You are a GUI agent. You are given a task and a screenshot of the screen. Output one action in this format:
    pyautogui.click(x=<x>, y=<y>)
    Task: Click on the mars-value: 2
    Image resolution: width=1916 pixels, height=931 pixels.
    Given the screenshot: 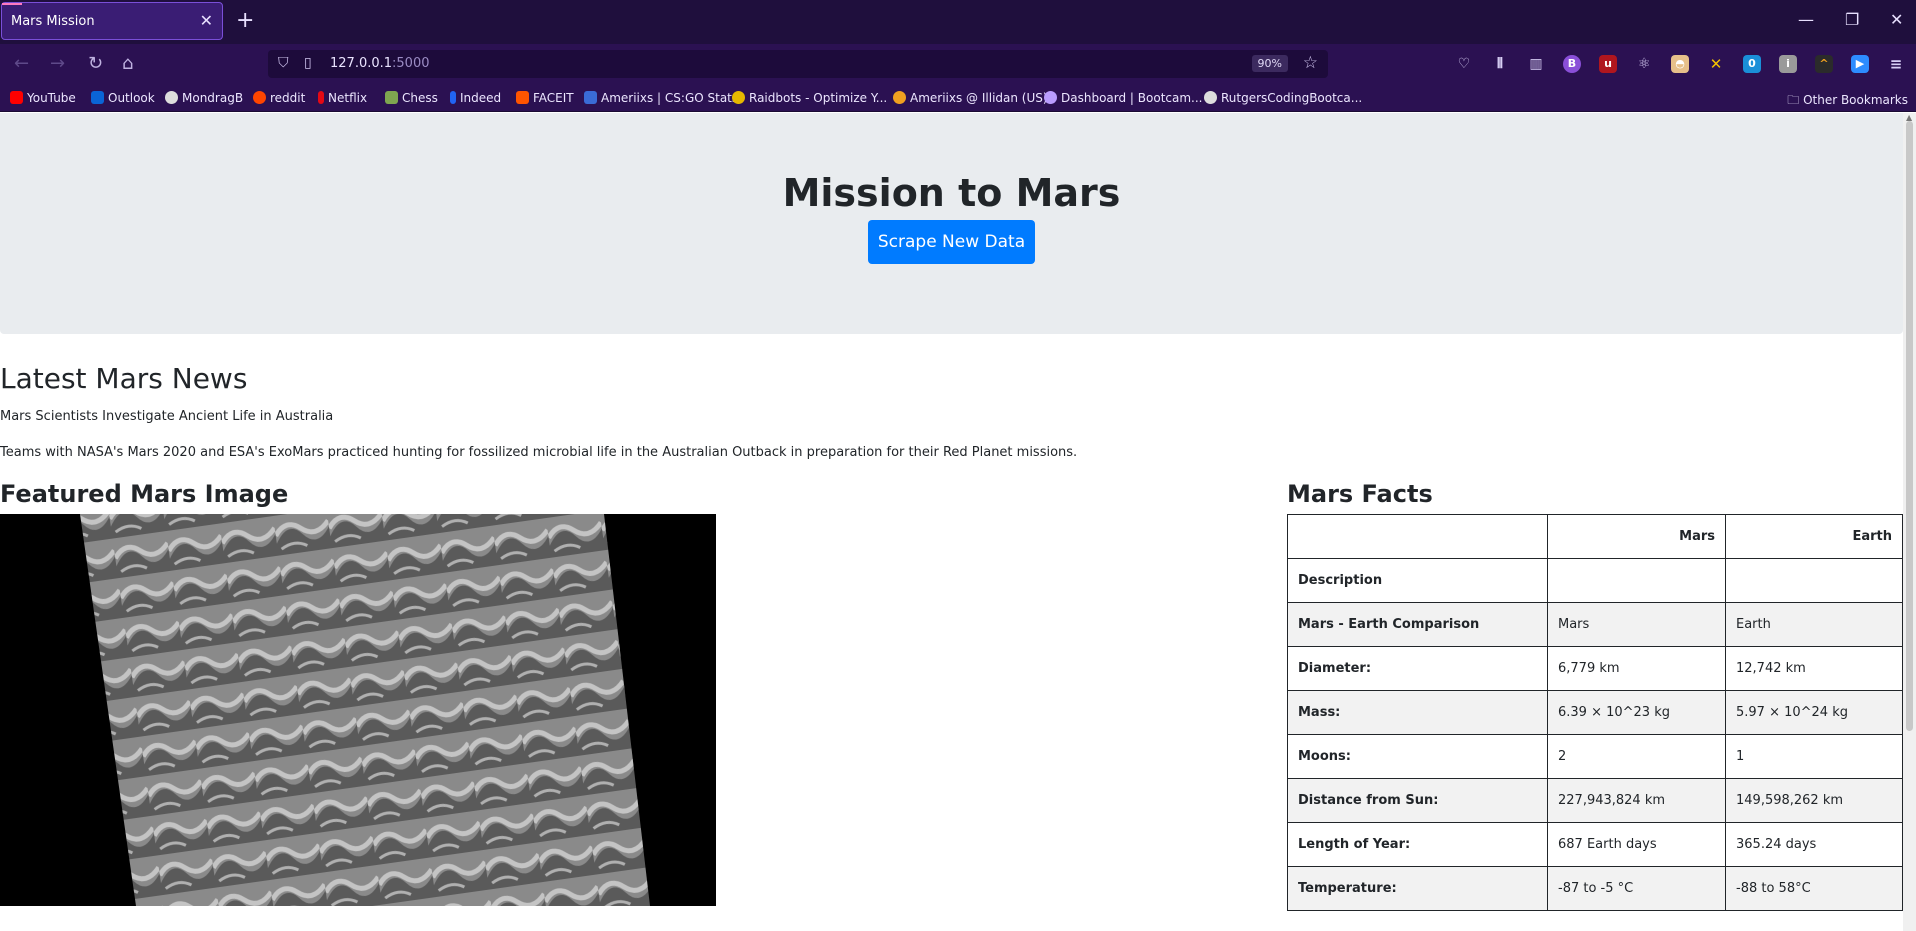 What is the action you would take?
    pyautogui.click(x=1636, y=756)
    